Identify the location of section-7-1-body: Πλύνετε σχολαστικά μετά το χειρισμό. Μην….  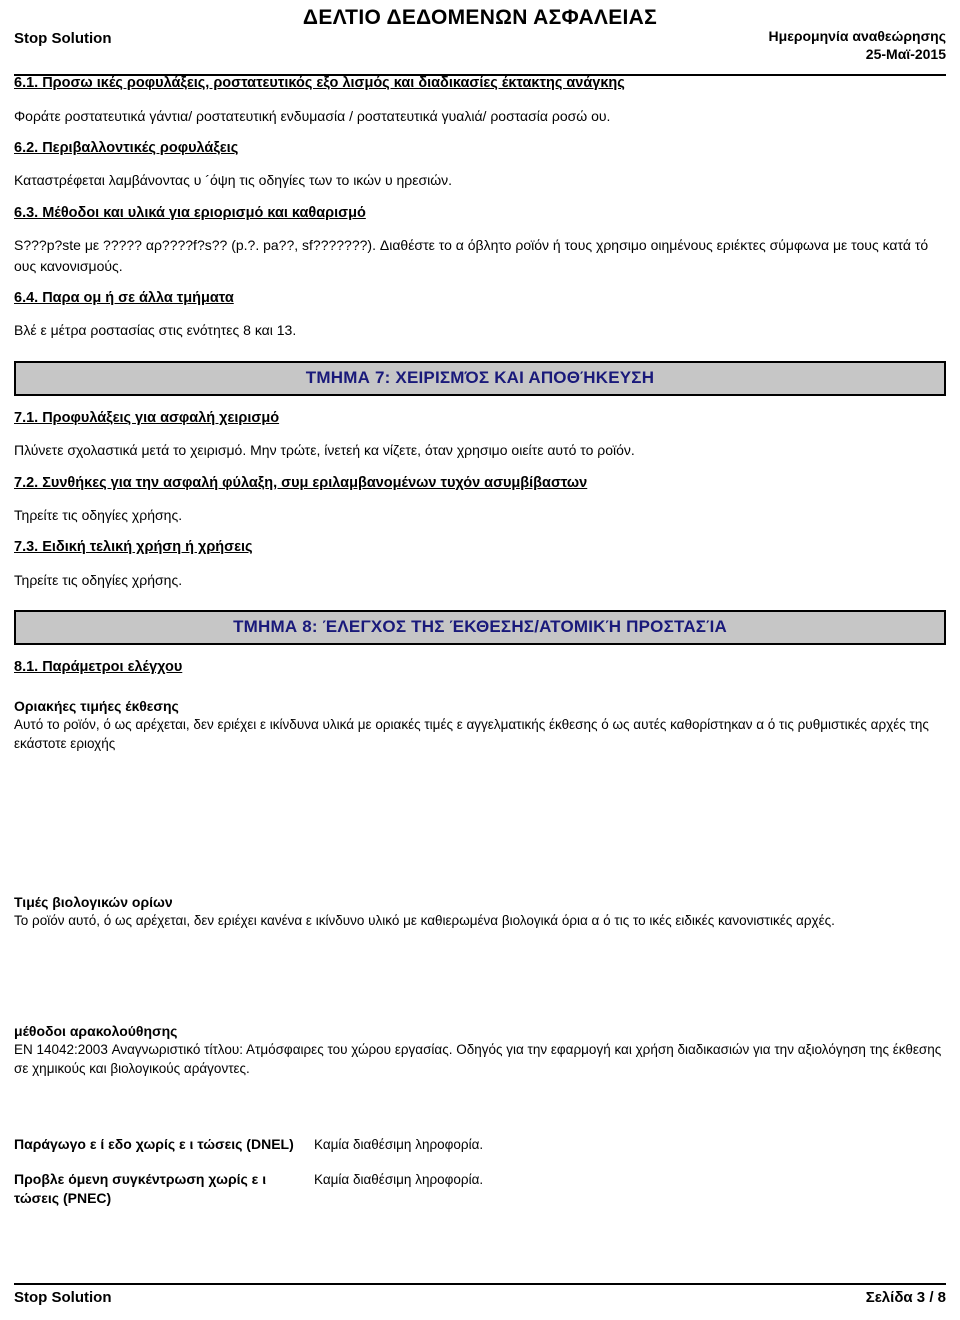
(324, 450).